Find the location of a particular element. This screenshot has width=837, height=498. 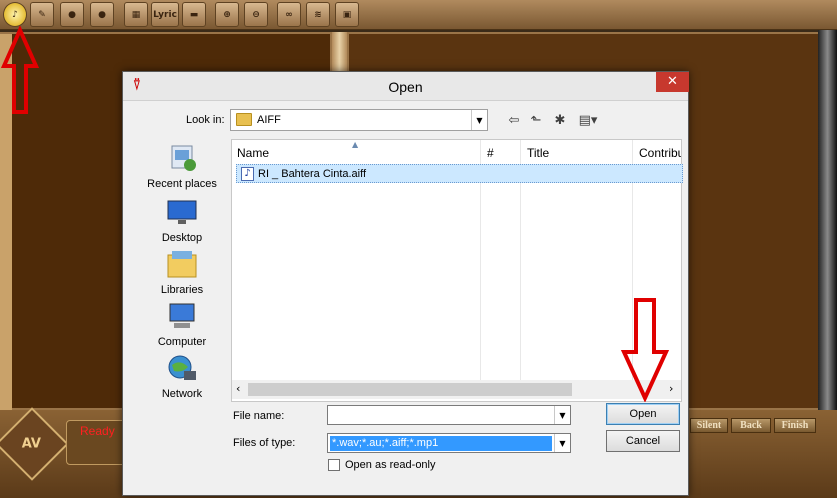

place-network: Network is located at coordinates (182, 376).